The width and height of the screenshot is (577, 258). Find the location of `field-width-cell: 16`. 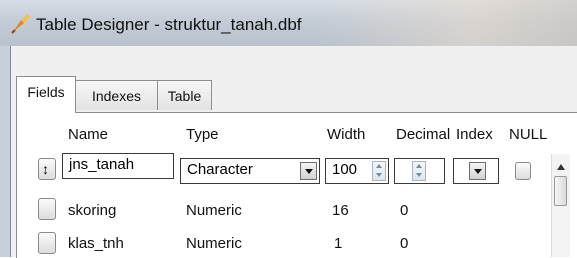

field-width-cell: 16 is located at coordinates (340, 210).